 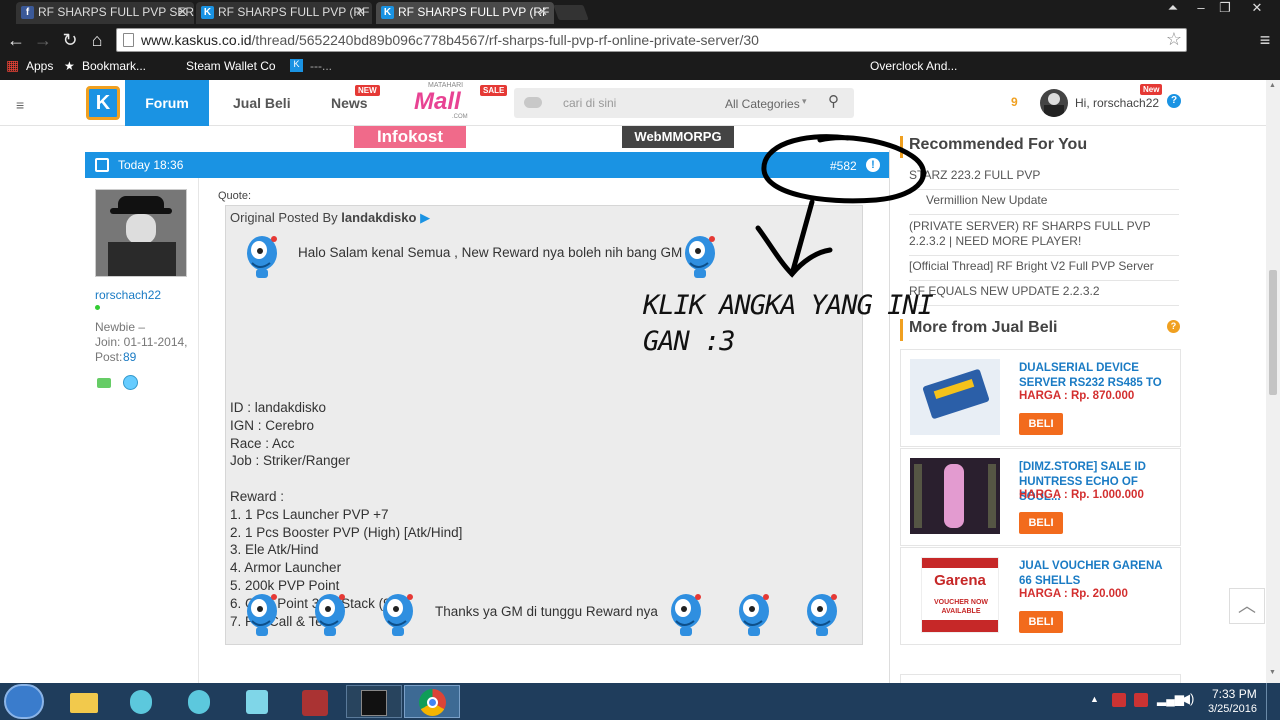 What do you see at coordinates (1173, 8) in the screenshot?
I see `profile-icon: ⏶` at bounding box center [1173, 8].